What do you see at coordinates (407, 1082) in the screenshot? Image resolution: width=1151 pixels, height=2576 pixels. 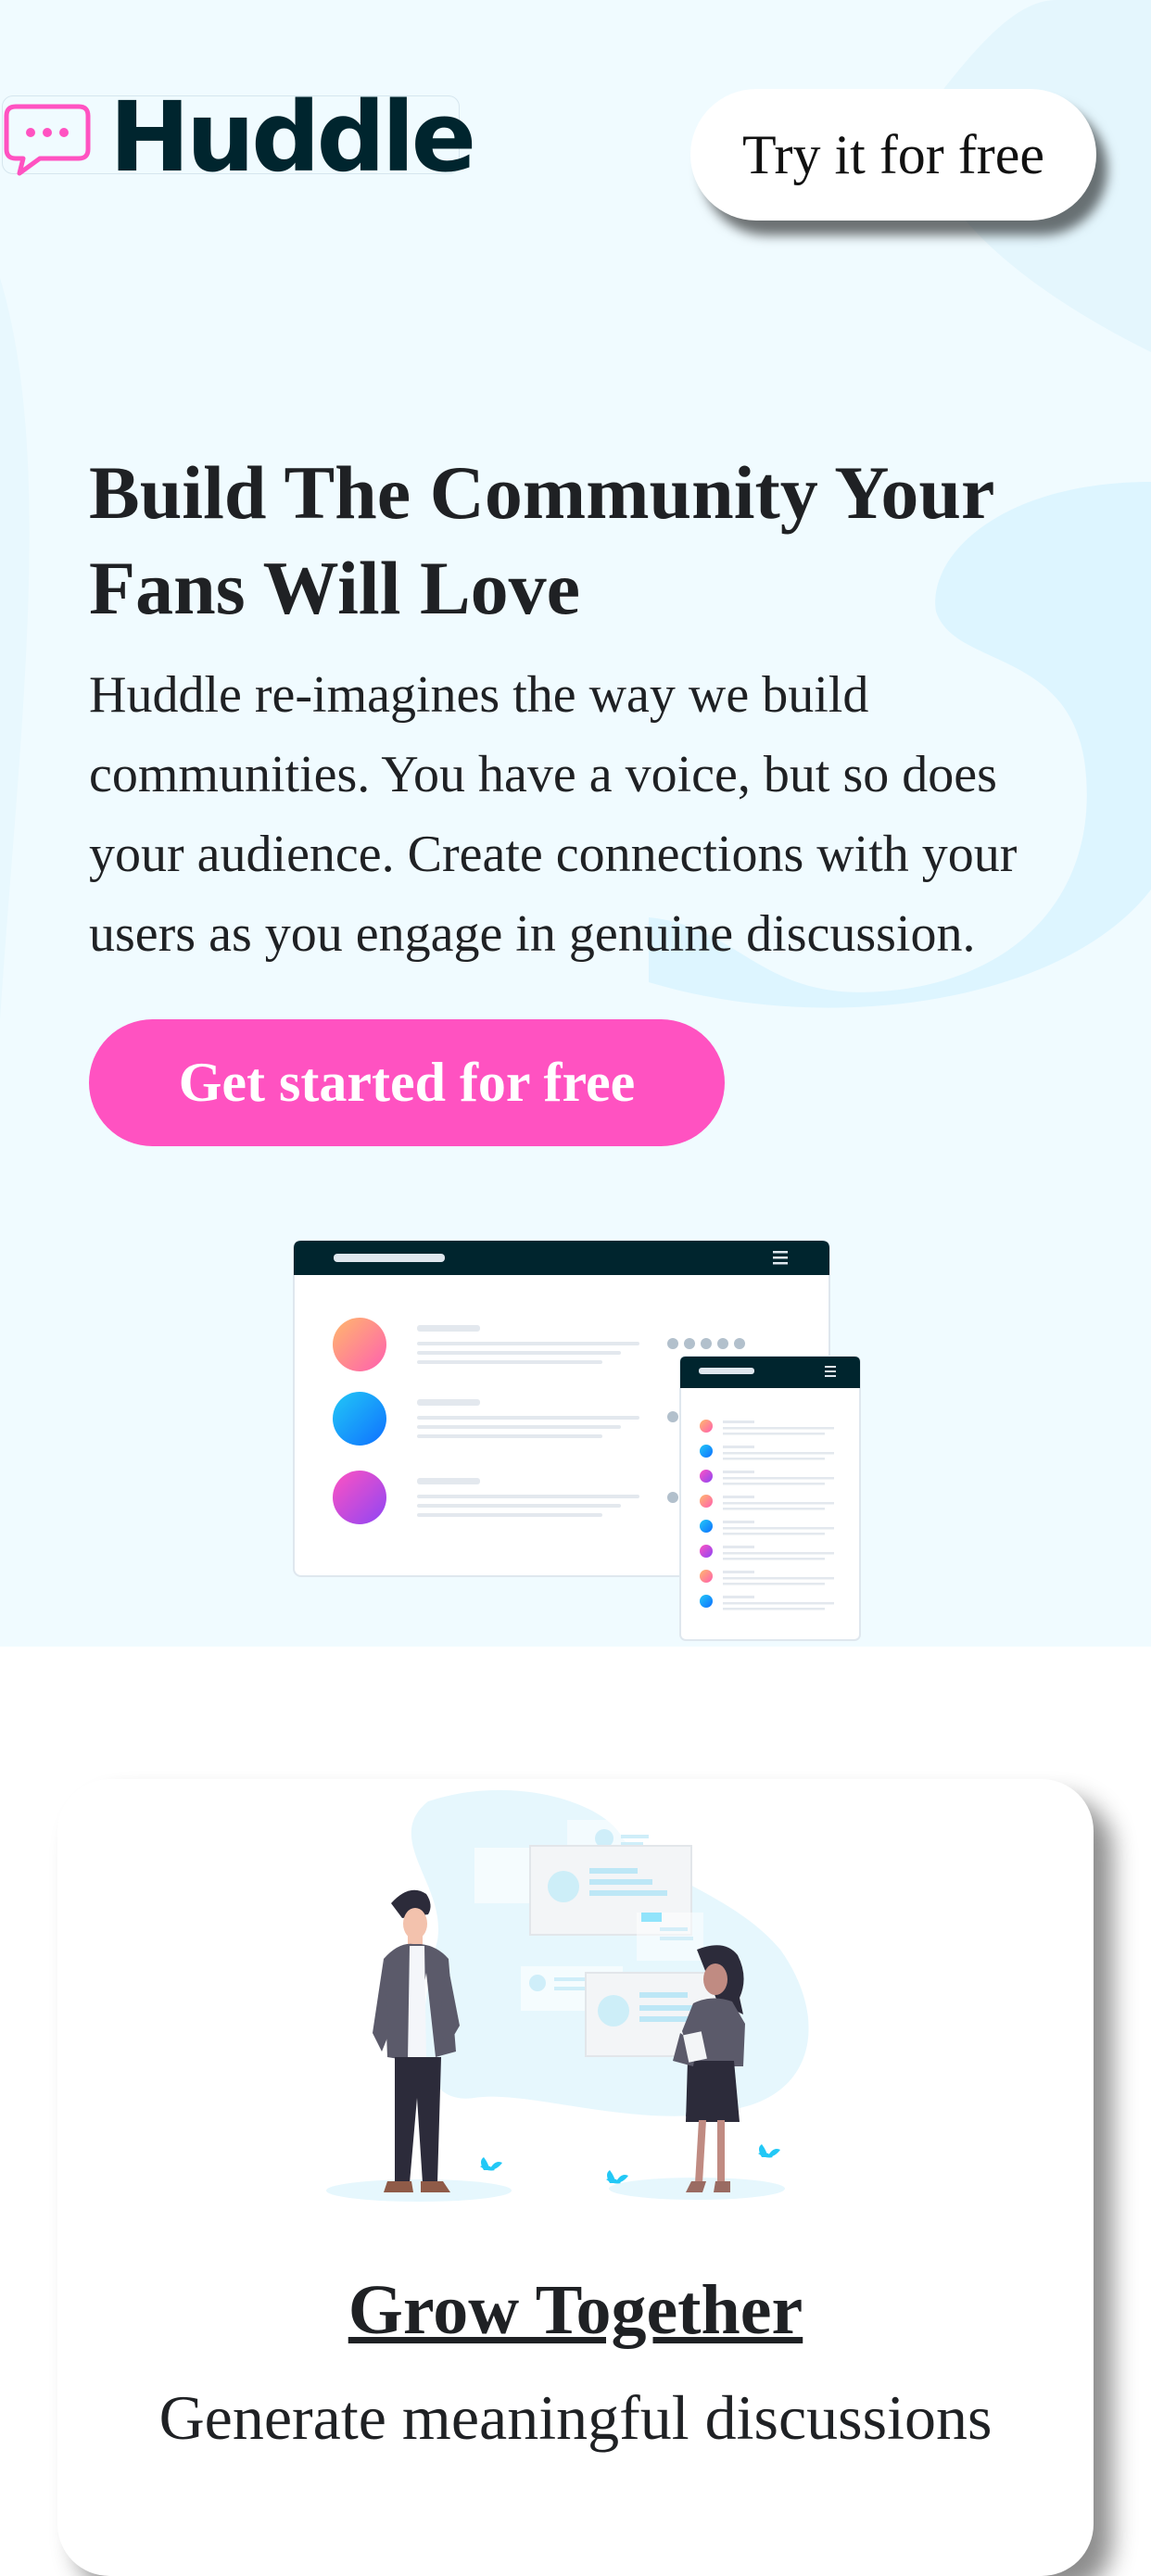 I see `get-started-button: Get started for free` at bounding box center [407, 1082].